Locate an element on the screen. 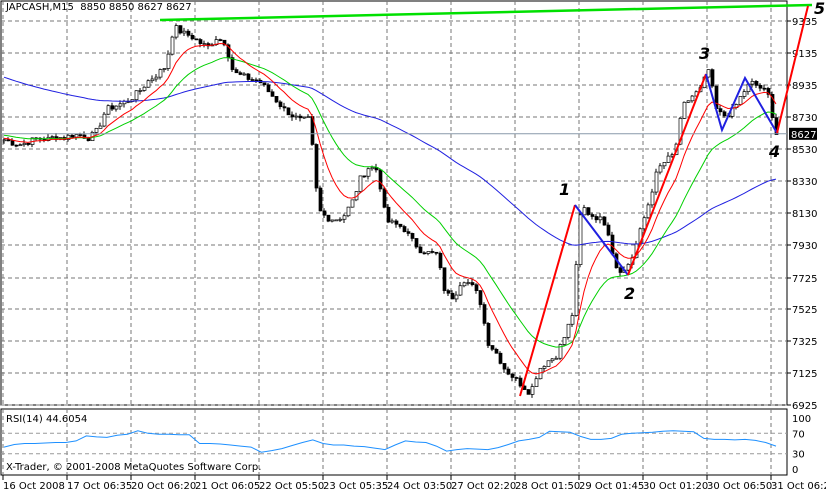  wave-1-line is located at coordinates (547, 300).